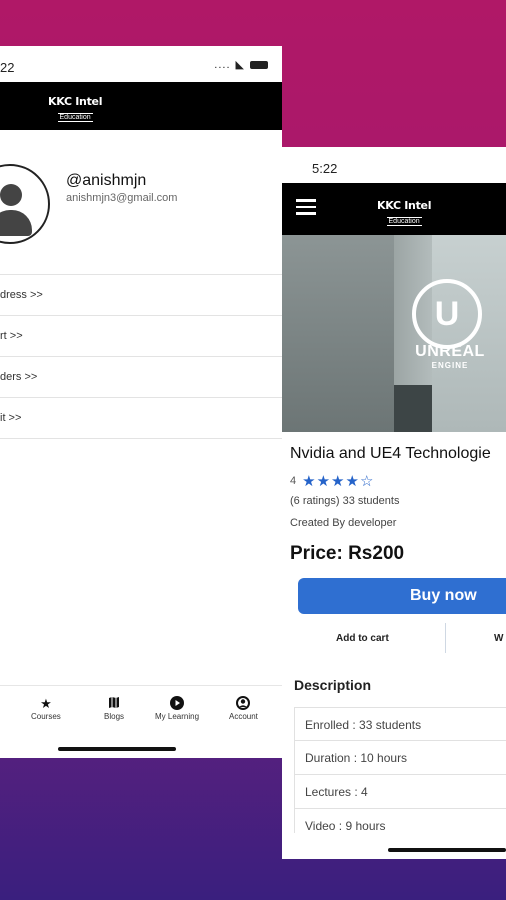 This screenshot has width=506, height=900. I want to click on course-title: Nvidia and UE4 Technologie, so click(390, 453).